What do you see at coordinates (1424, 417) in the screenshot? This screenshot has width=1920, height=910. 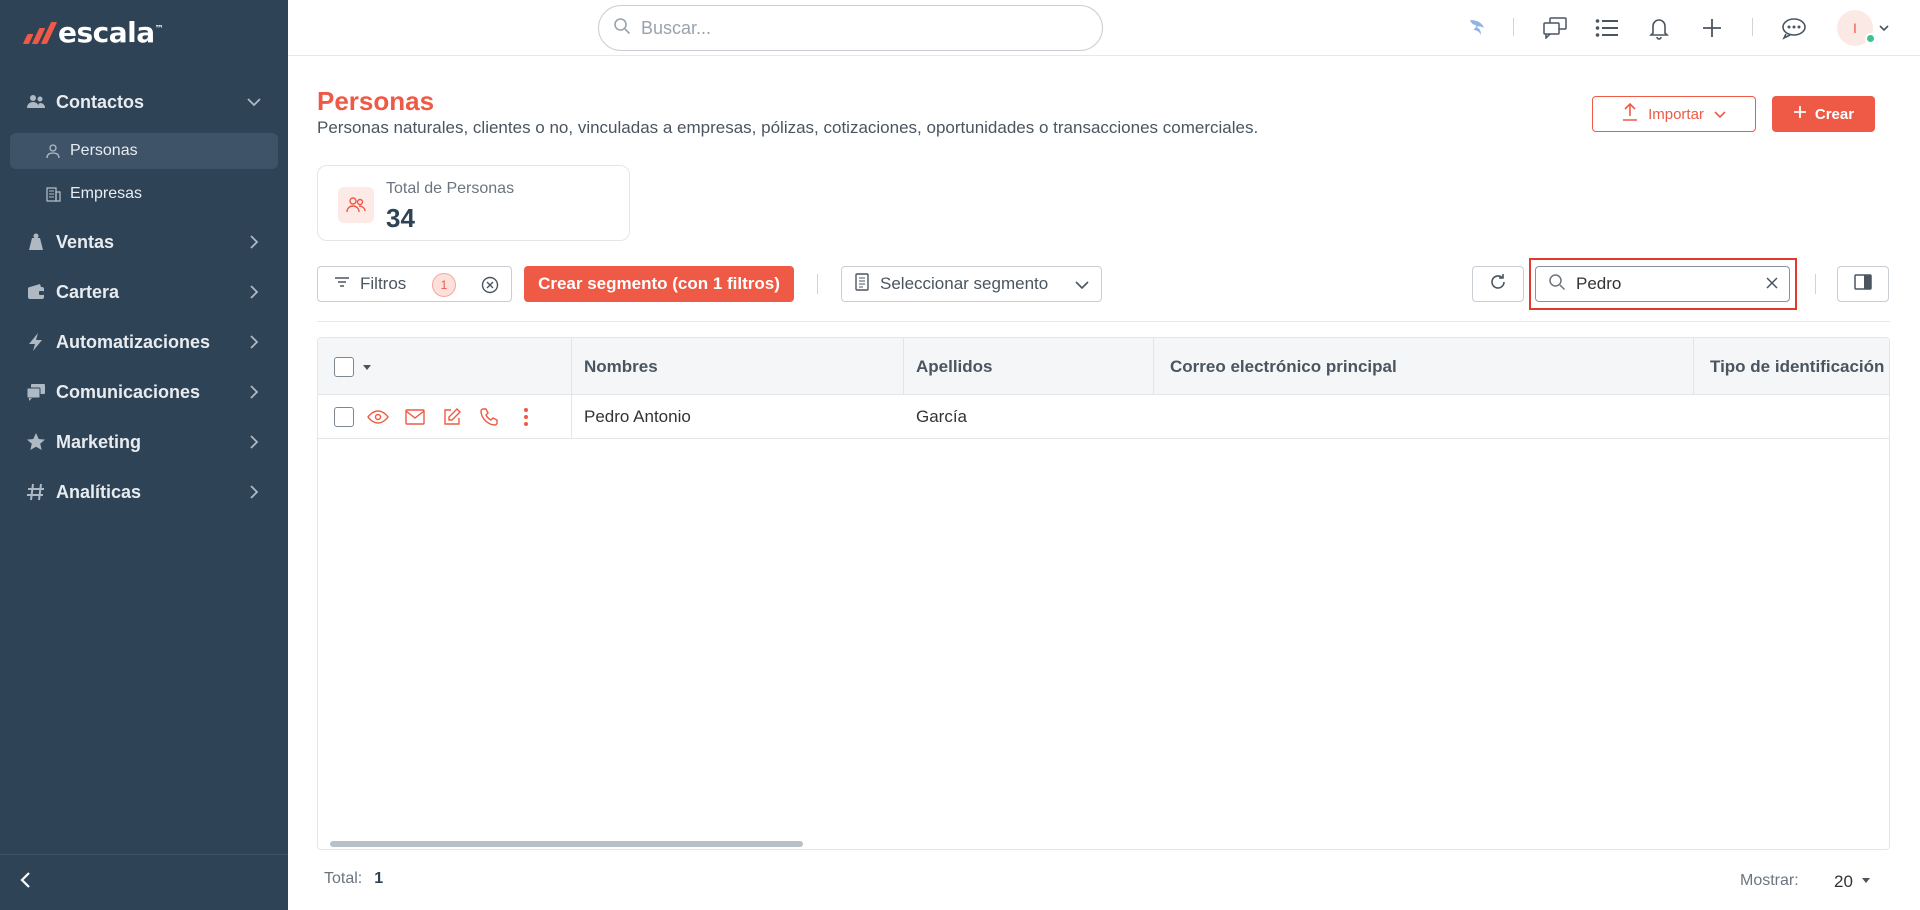 I see `cell-correo` at bounding box center [1424, 417].